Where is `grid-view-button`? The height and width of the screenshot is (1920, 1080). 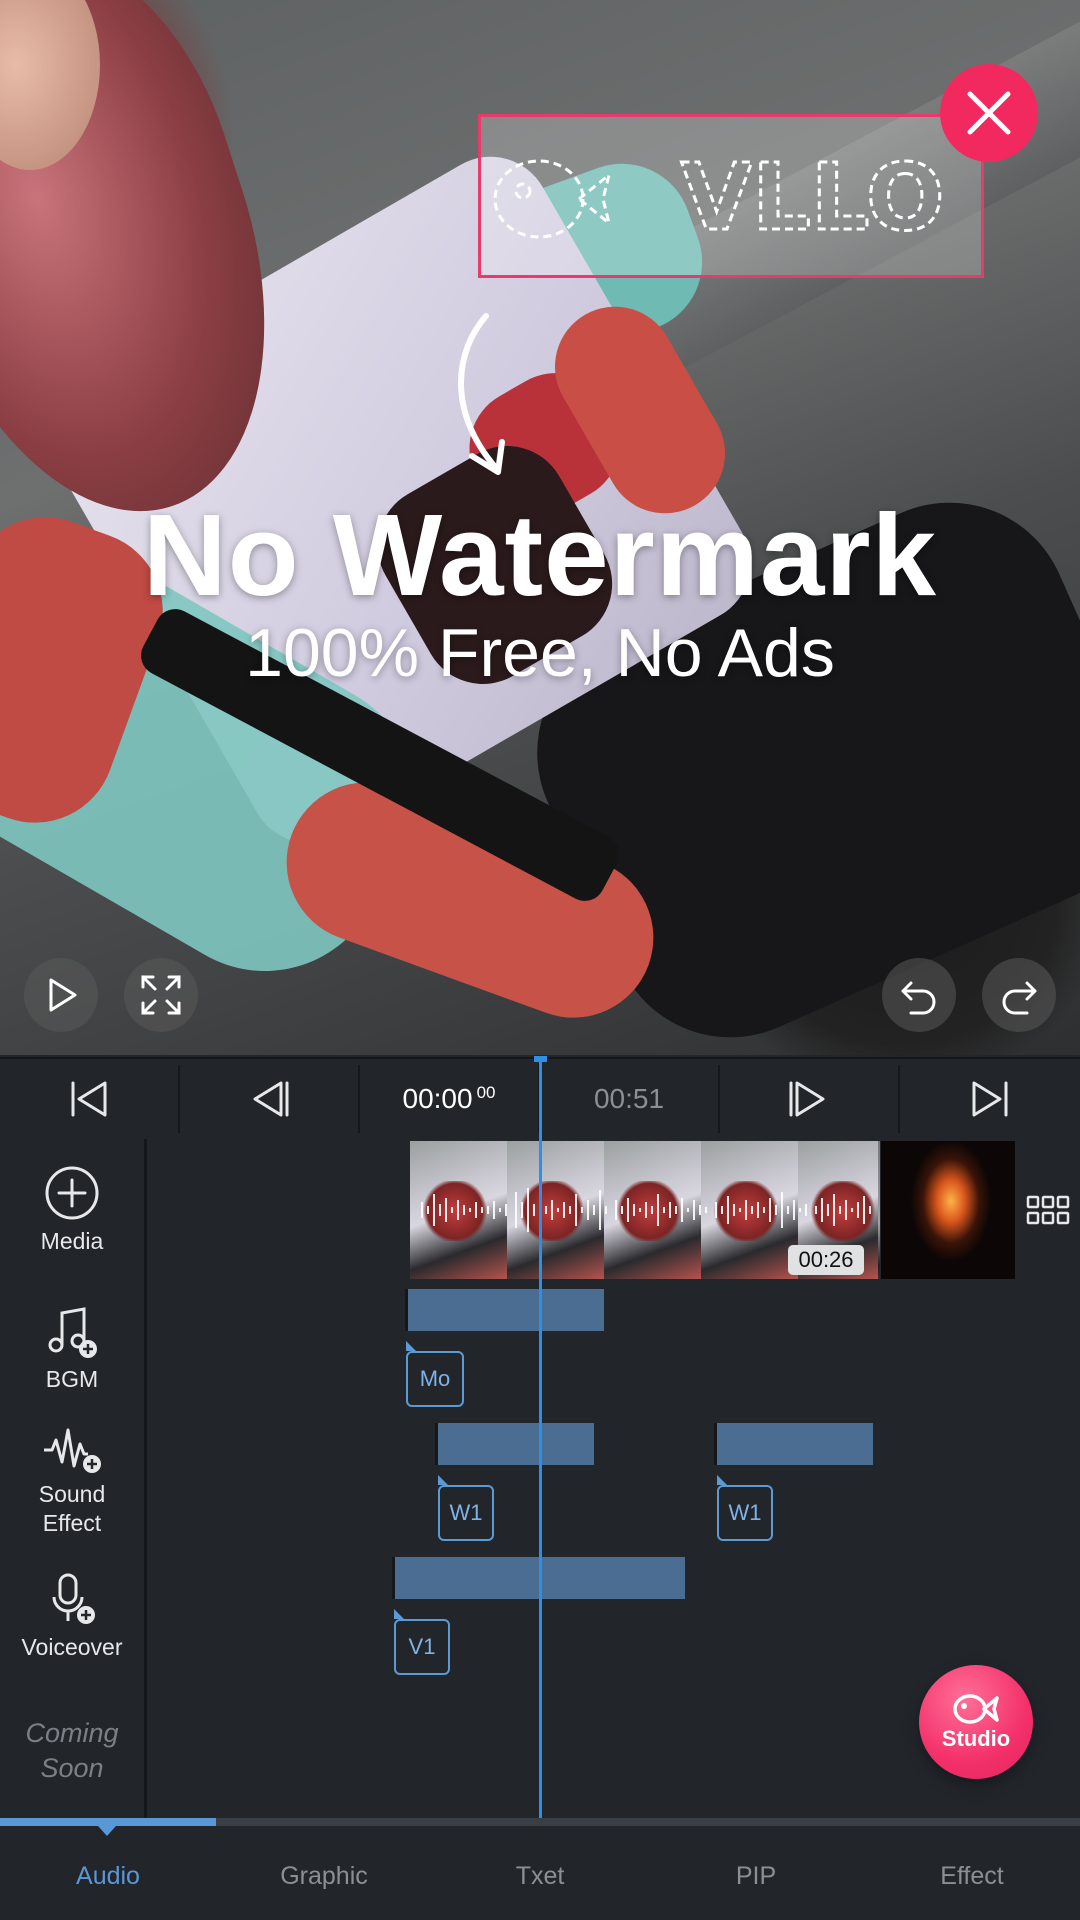 grid-view-button is located at coordinates (1048, 1210).